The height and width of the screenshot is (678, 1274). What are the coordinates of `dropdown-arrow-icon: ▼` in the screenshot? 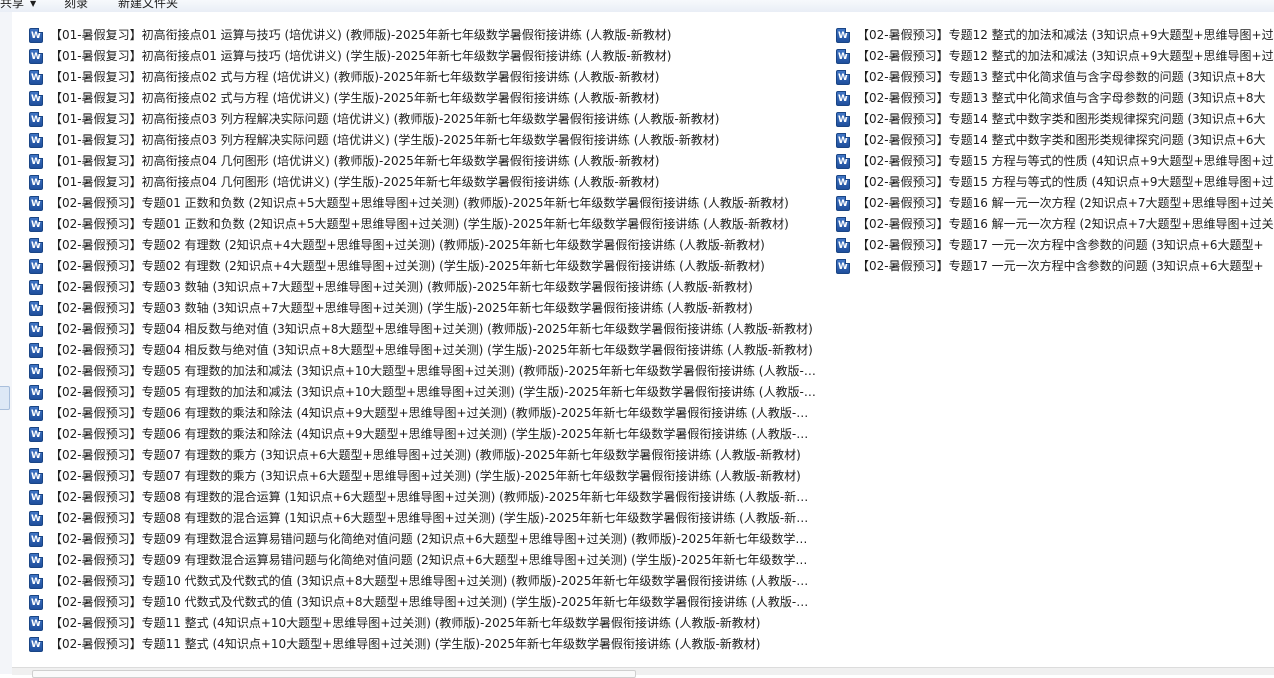 It's located at (33, 4).